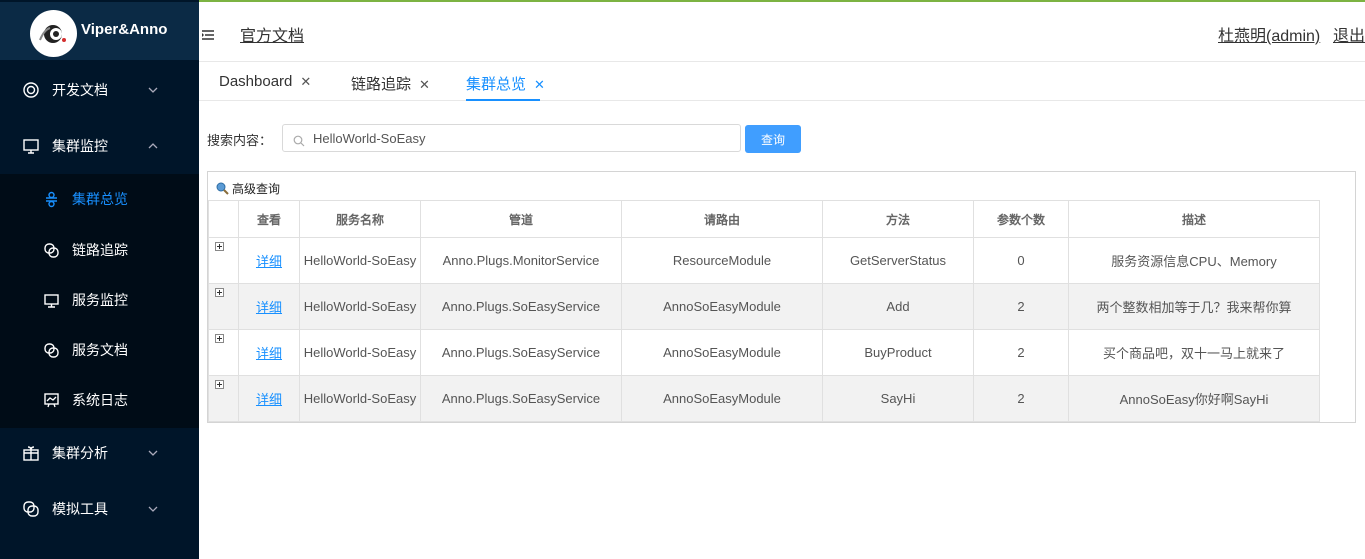 This screenshot has height=559, width=1365. I want to click on table-header-row: 查看 服务名称 管道 请路由 方法 参数个数 描述, so click(764, 219).